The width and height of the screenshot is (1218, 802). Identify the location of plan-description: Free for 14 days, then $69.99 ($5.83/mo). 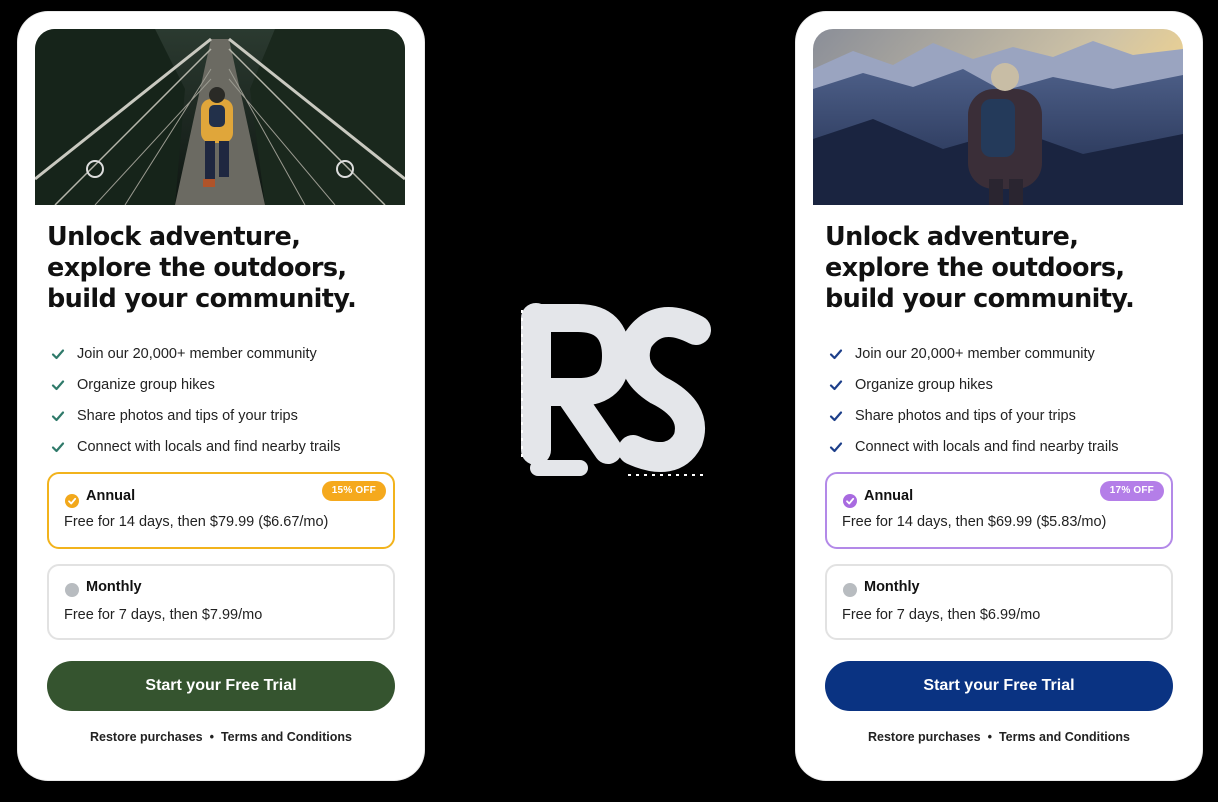
(974, 522).